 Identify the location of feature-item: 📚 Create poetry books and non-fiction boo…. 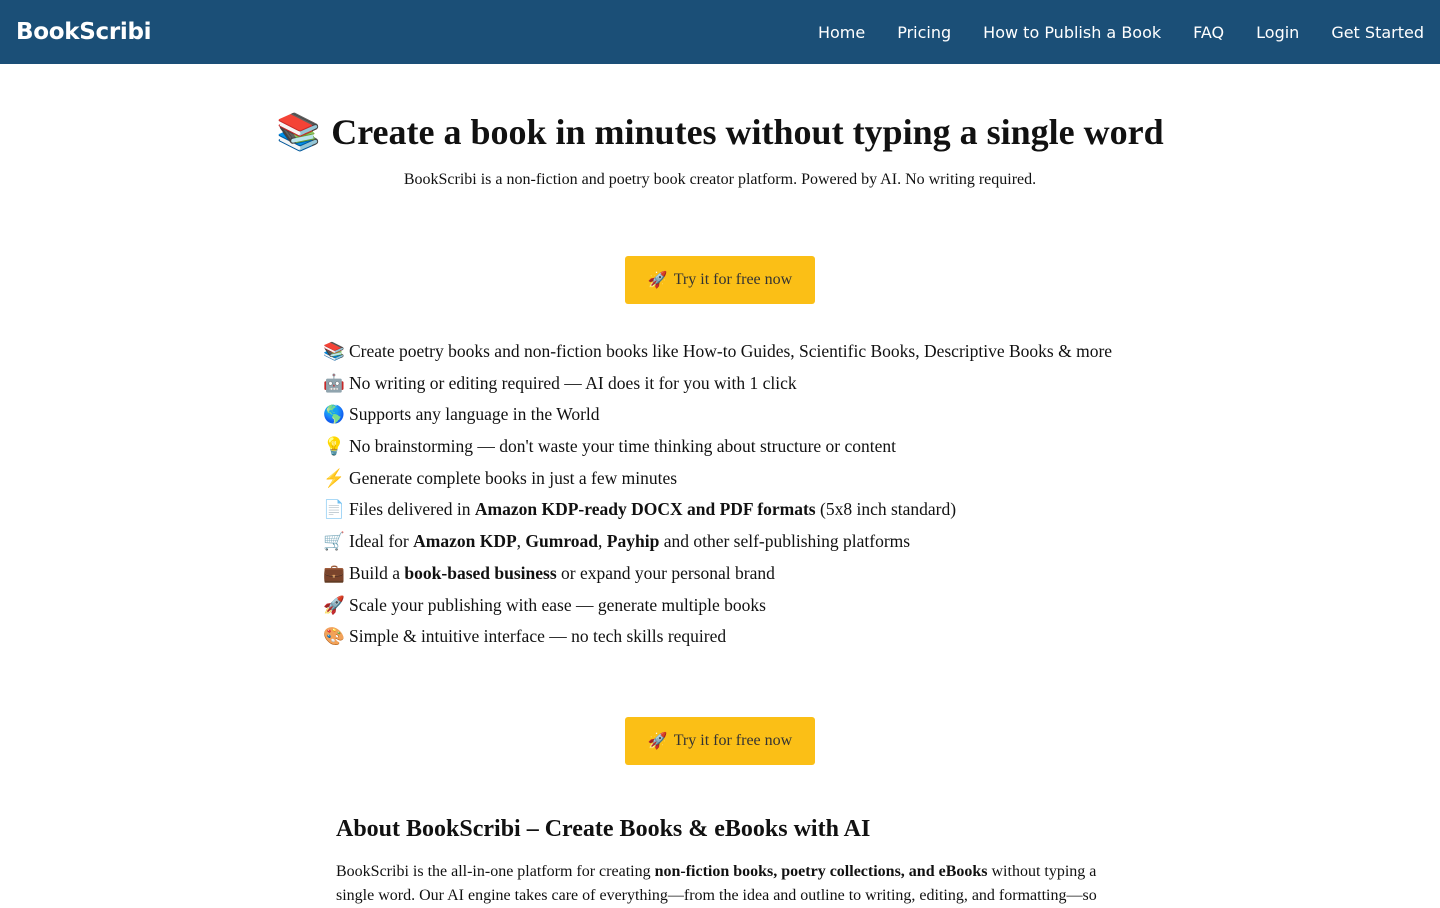
(717, 354).